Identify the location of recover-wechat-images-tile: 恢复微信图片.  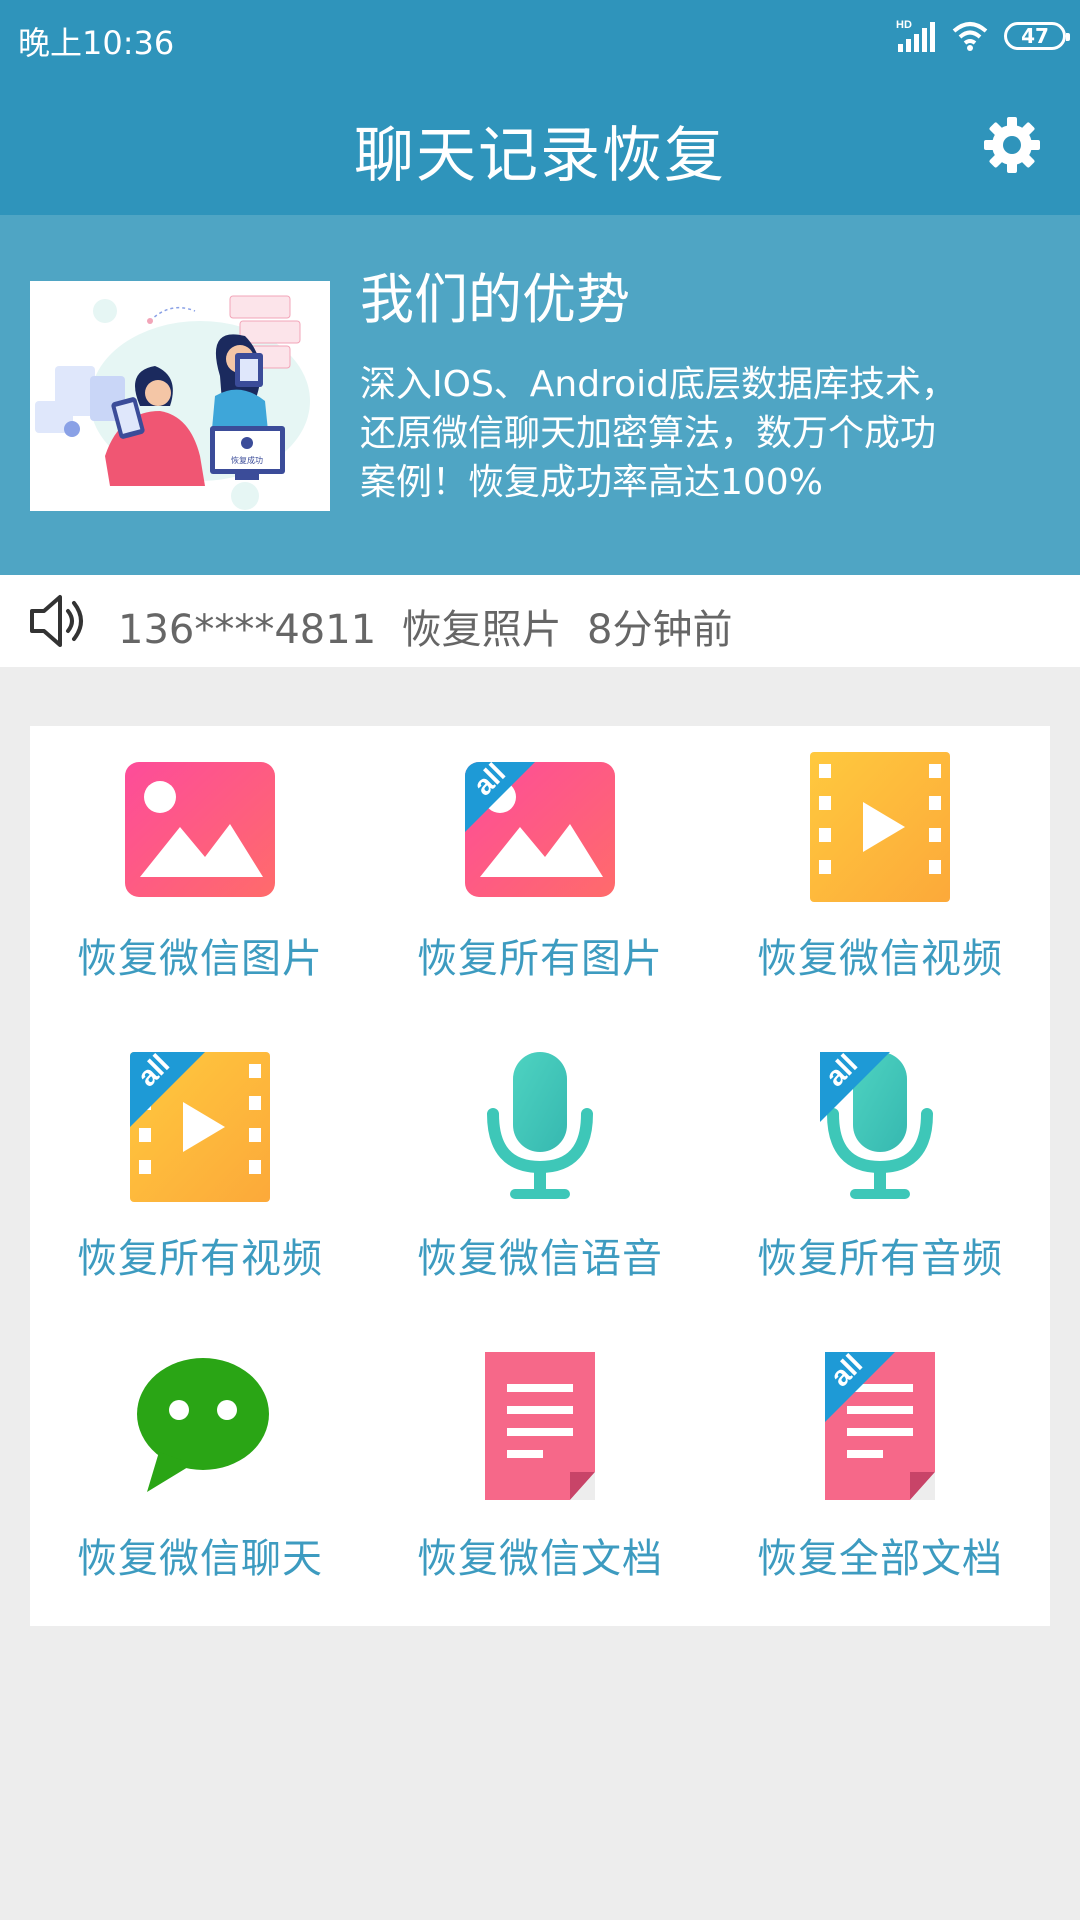
(200, 876).